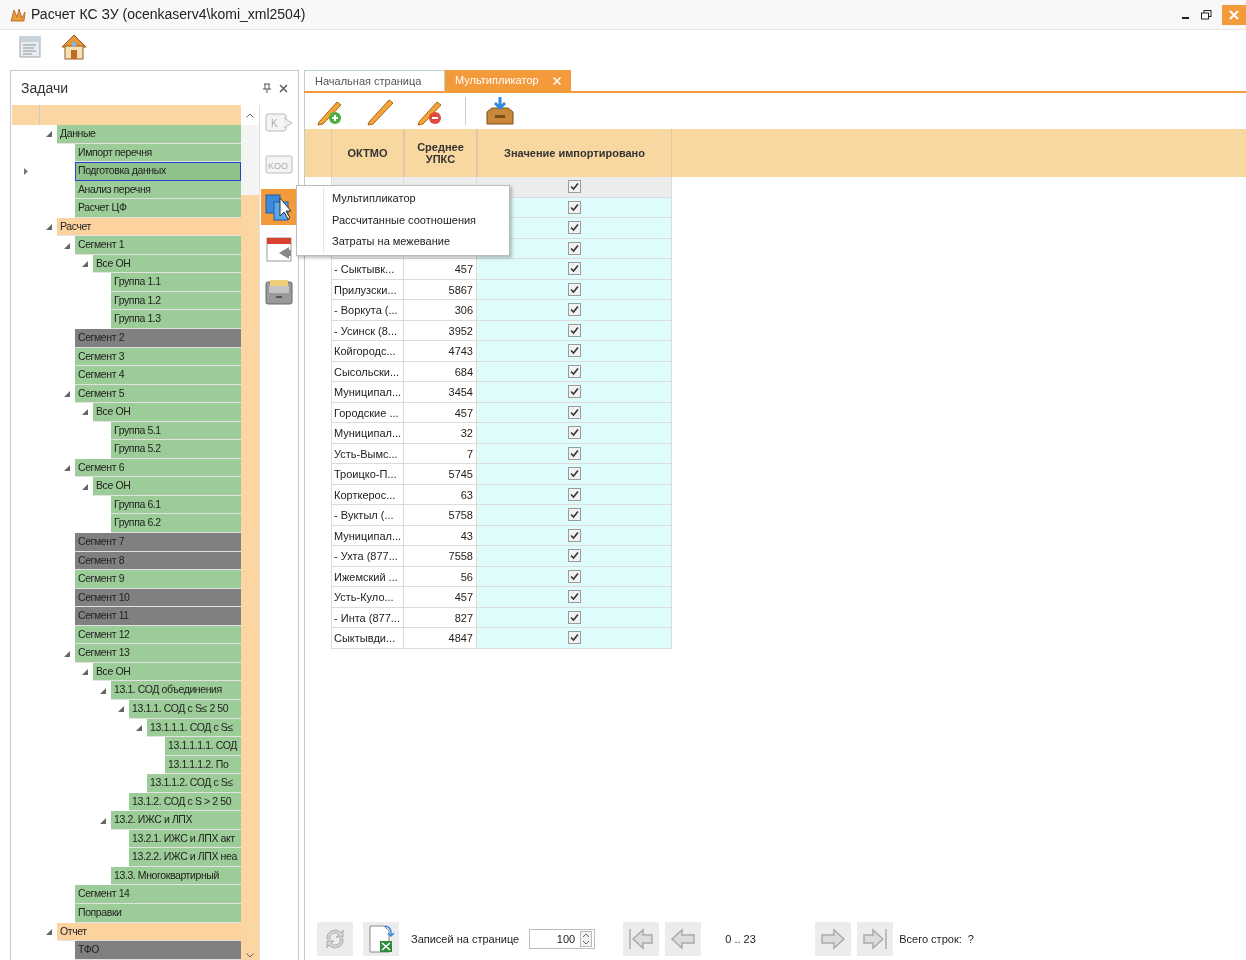  What do you see at coordinates (194, 783) in the screenshot?
I see `tree-item: 13.1.1.2. СОД с S≤` at bounding box center [194, 783].